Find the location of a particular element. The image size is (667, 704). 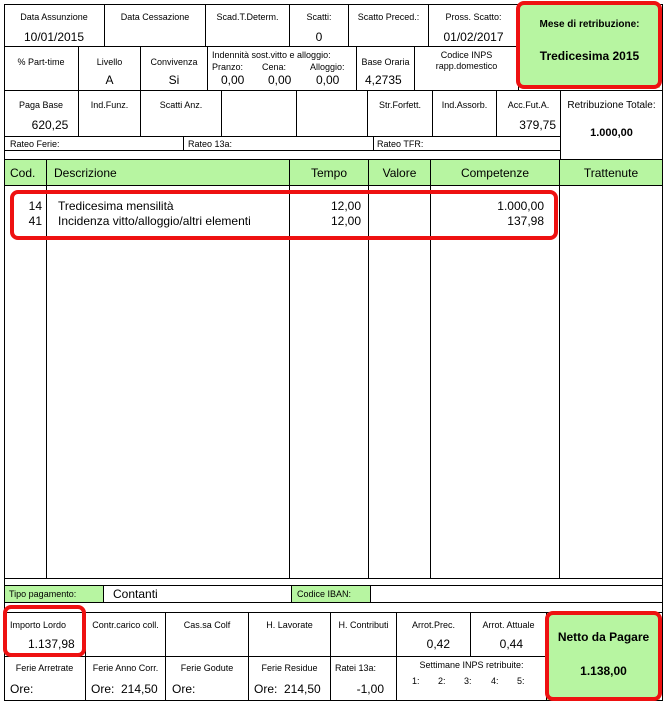

convivenza-label: Convivenza is located at coordinates (174, 62).